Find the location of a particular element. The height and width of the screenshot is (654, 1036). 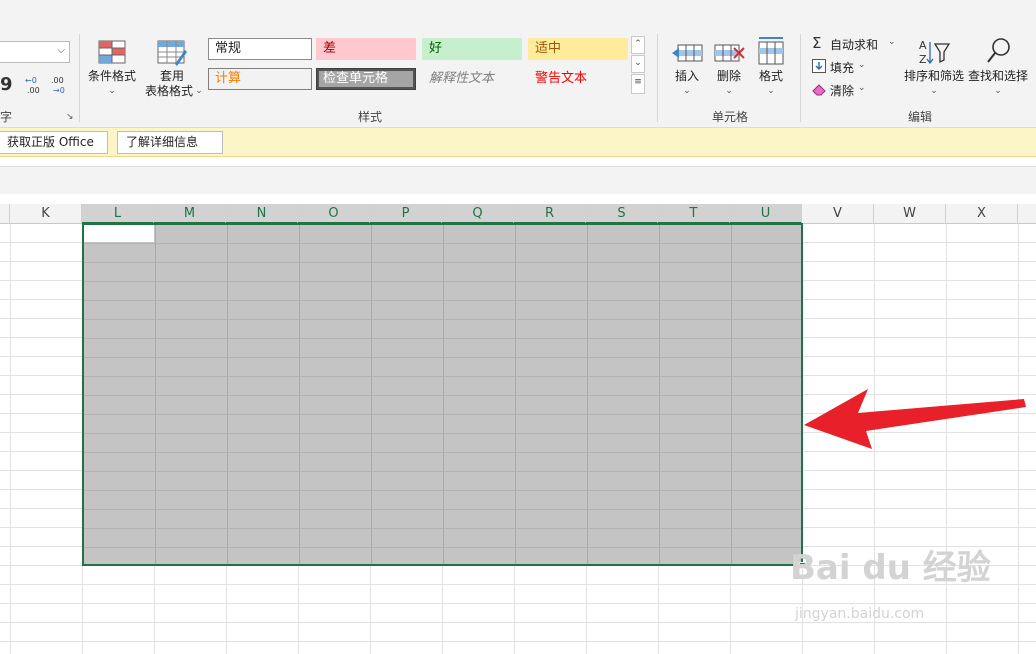

decrease-decimal-button: .00 →0 is located at coordinates (60, 85).